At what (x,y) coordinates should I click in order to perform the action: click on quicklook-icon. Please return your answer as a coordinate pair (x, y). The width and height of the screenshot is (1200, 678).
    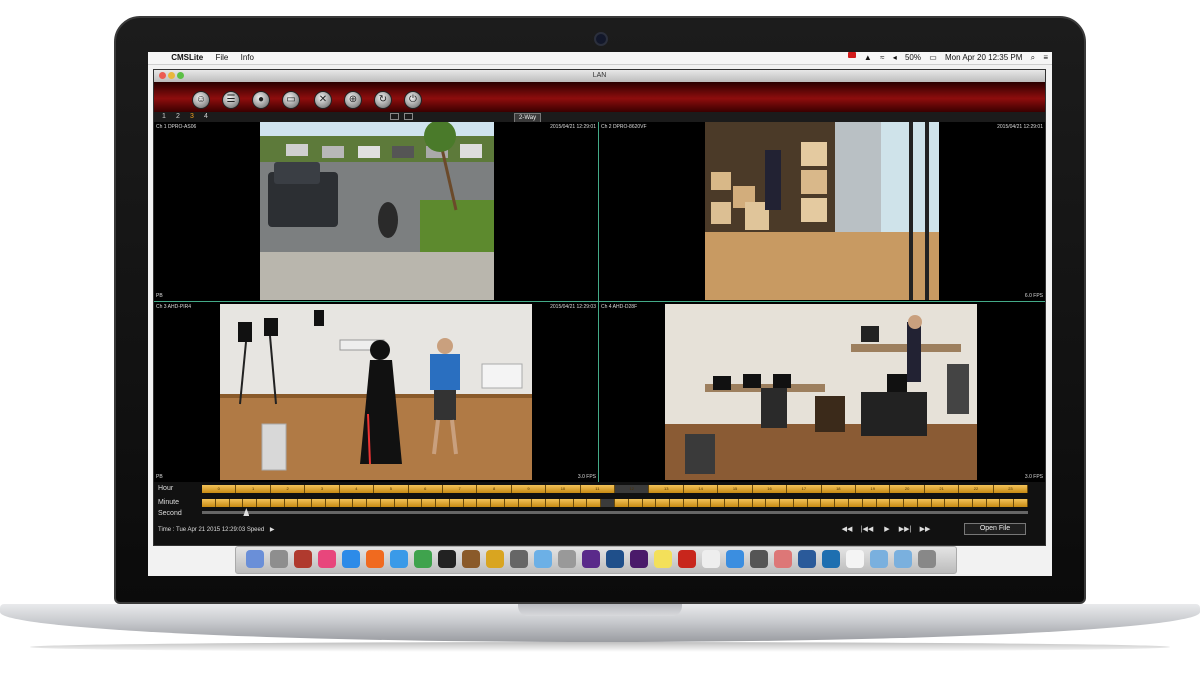
    Looking at the image, I should click on (567, 559).